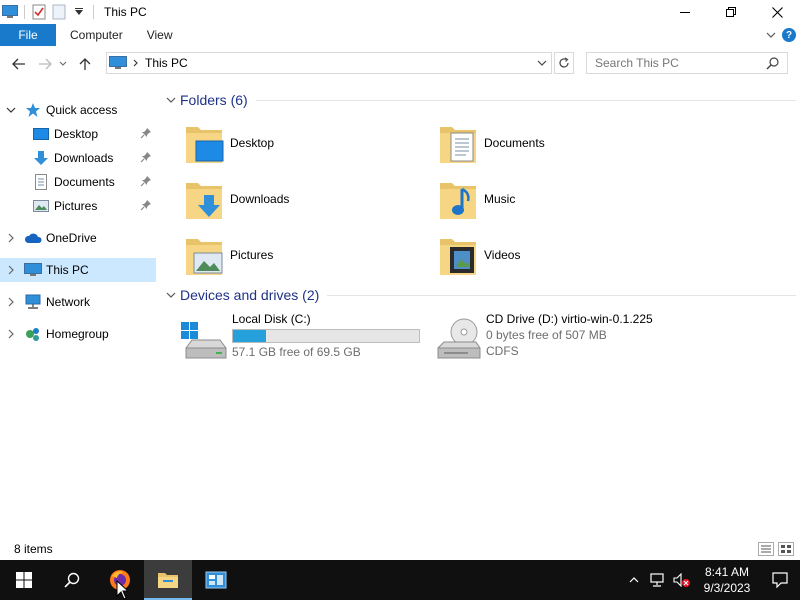 This screenshot has width=800, height=600. Describe the element at coordinates (776, 549) in the screenshot. I see `view-toggle` at that location.